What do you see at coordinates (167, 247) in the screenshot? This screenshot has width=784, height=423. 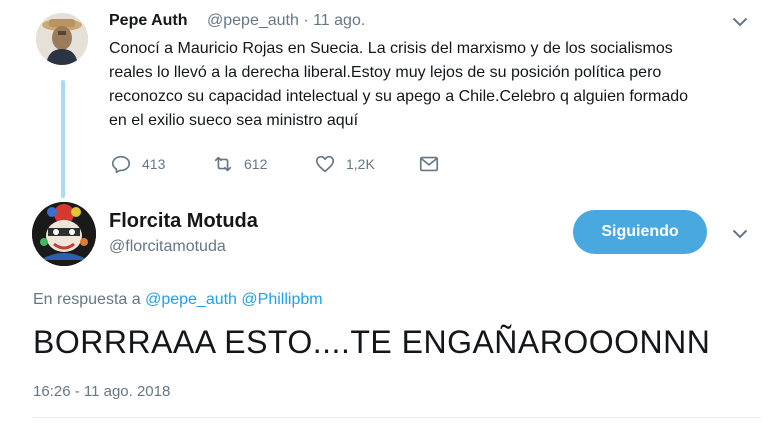 I see `reply-author-handle: @florcitamotuda` at bounding box center [167, 247].